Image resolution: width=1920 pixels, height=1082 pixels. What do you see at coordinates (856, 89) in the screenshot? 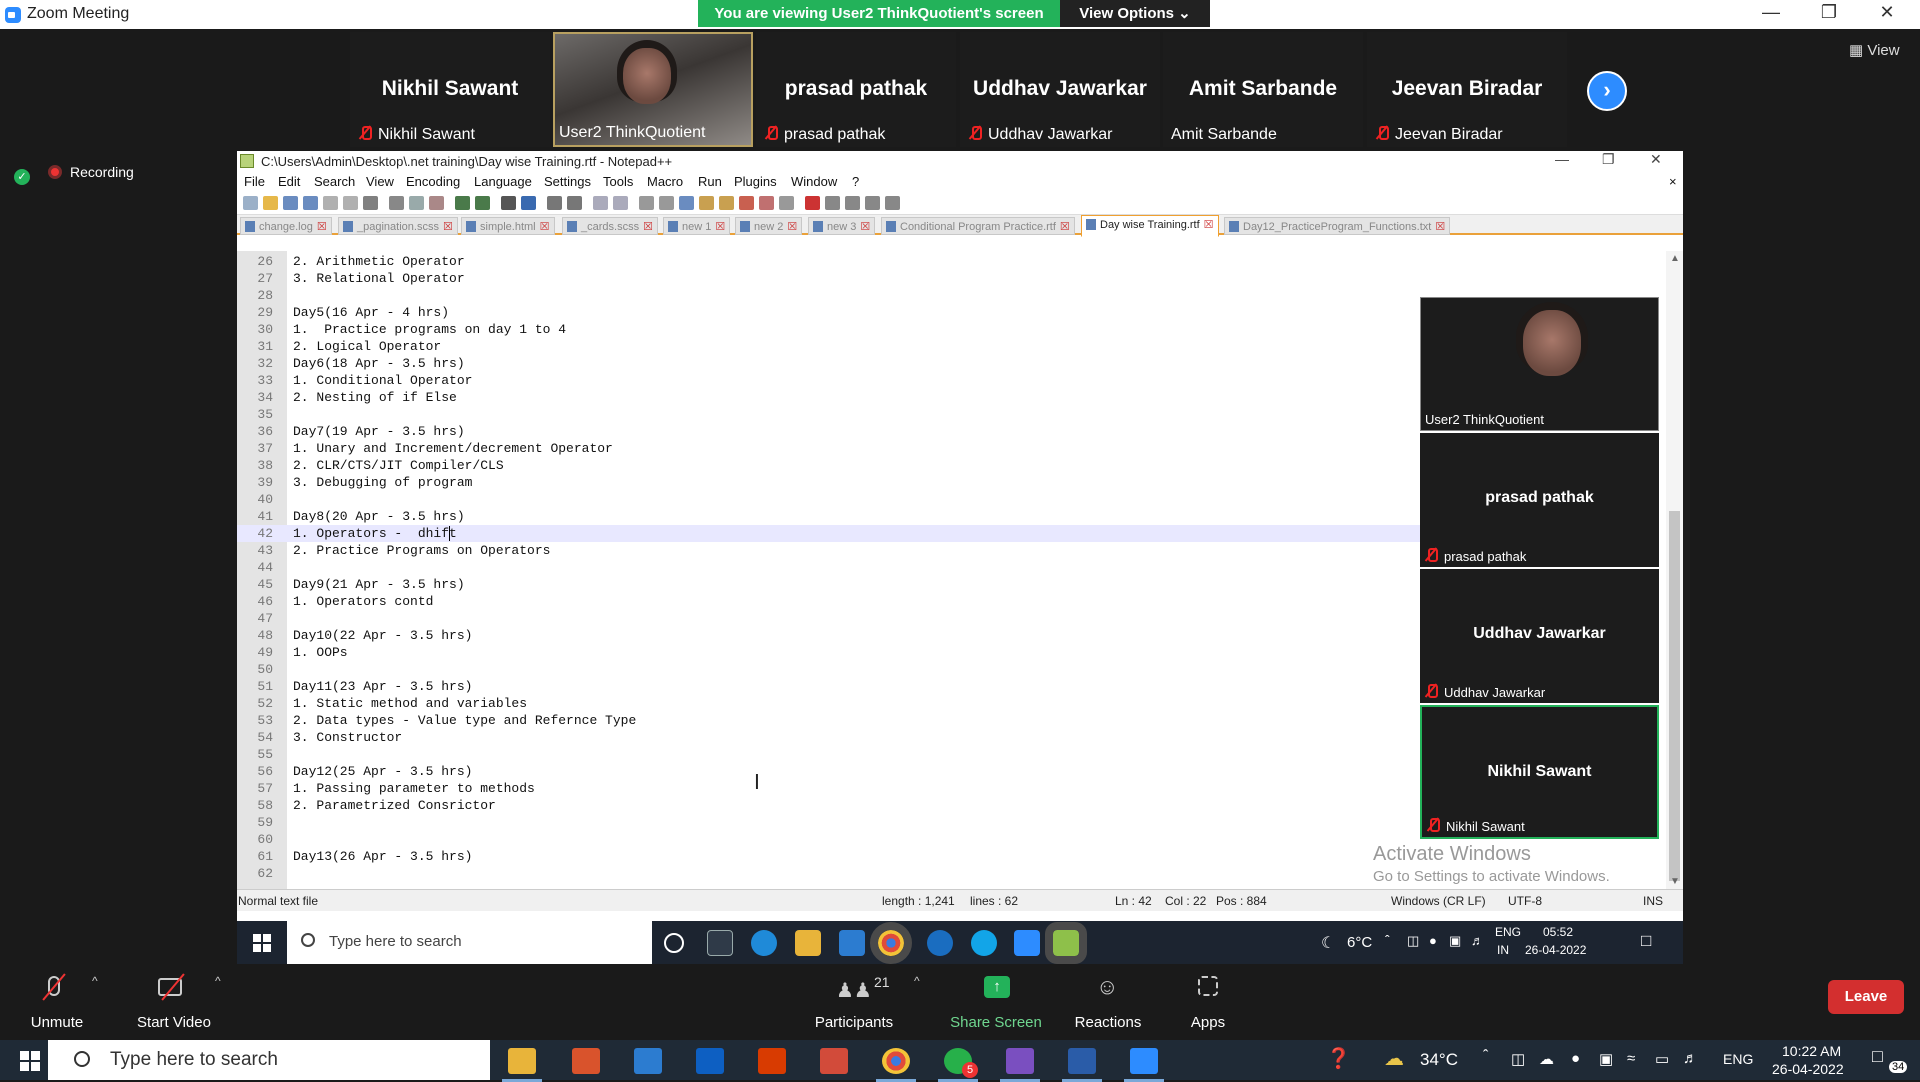
I see `participant-tile: prasad pathak prasad pathak` at bounding box center [856, 89].